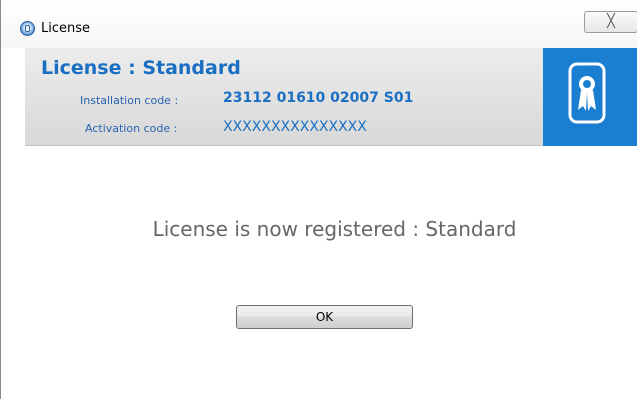 This screenshot has height=399, width=637. Describe the element at coordinates (610, 22) in the screenshot. I see `close-button: ╳` at that location.